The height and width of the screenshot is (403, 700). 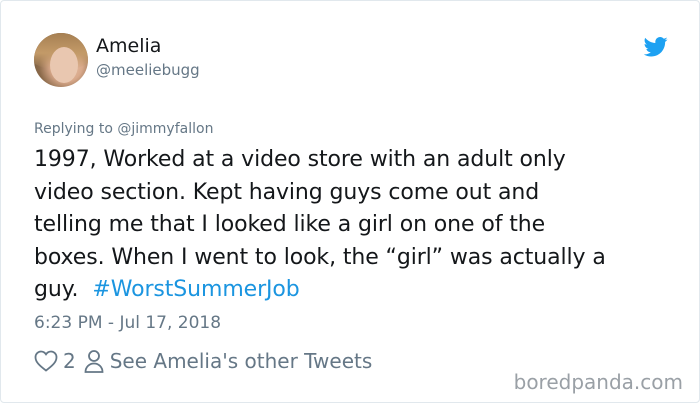 I want to click on hashtag-link: #WorstSummerJob, so click(x=195, y=289).